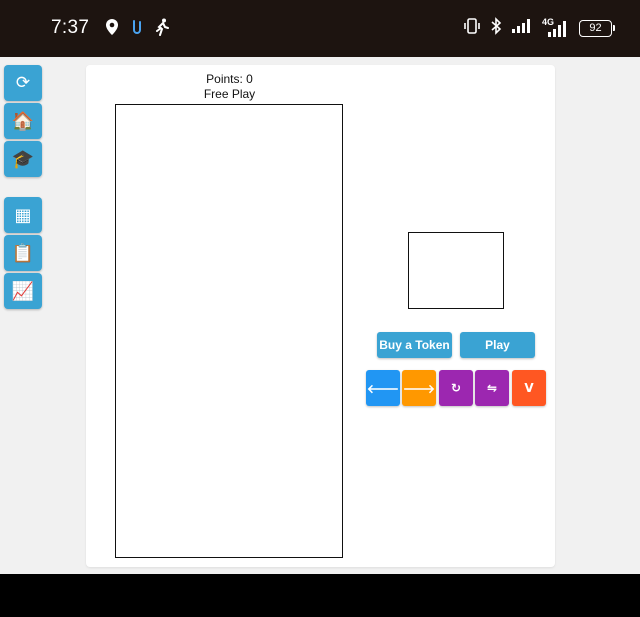  What do you see at coordinates (112, 29) in the screenshot?
I see `location-pin-icon` at bounding box center [112, 29].